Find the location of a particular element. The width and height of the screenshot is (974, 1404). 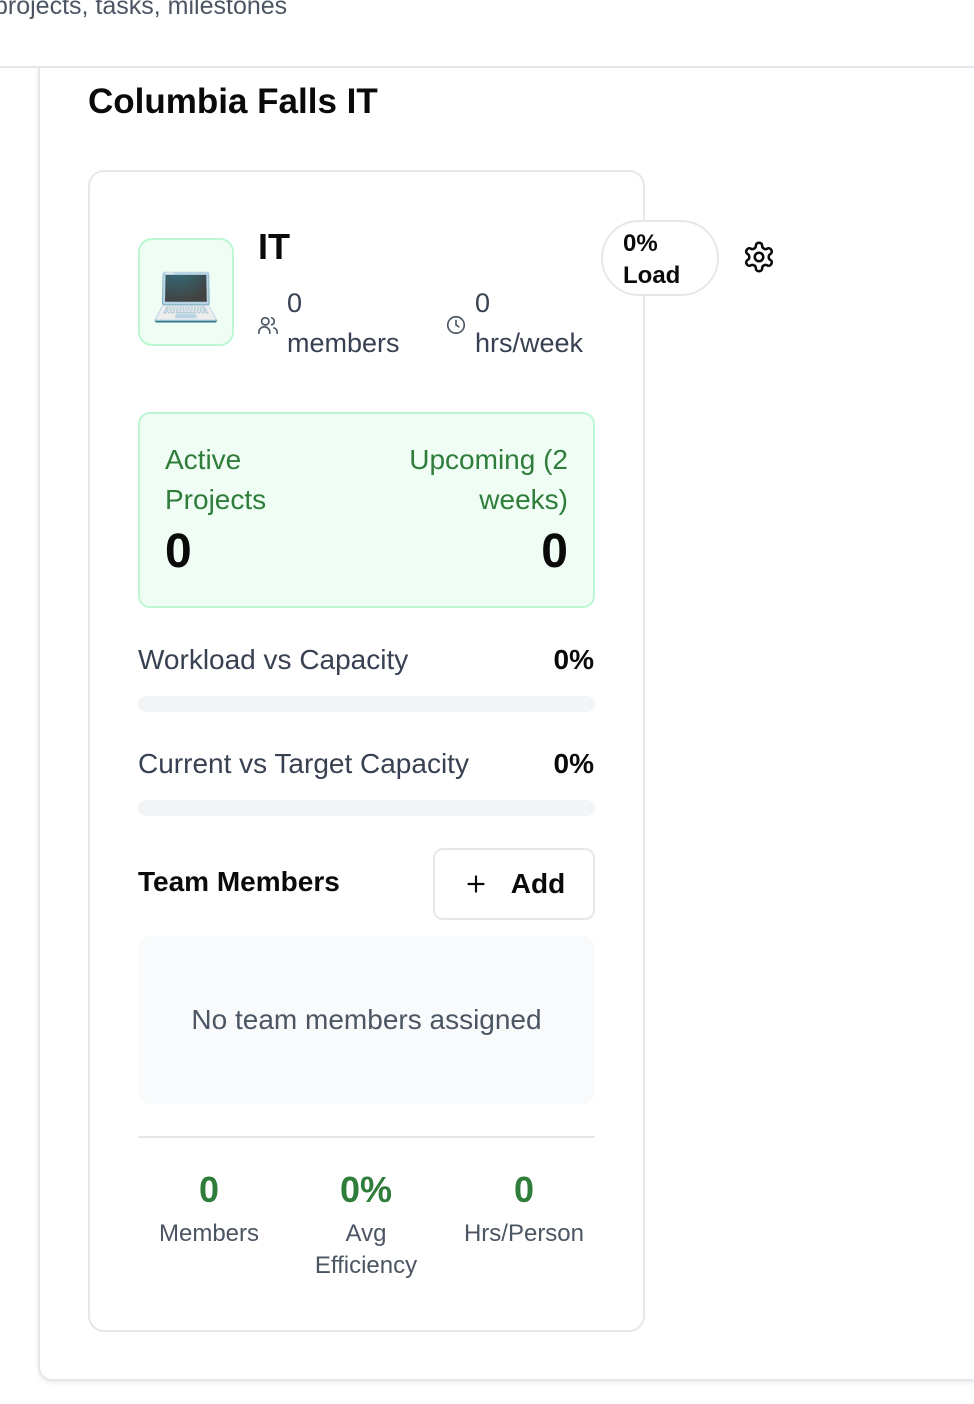

workload-label: Workload vs Capacity is located at coordinates (273, 659).